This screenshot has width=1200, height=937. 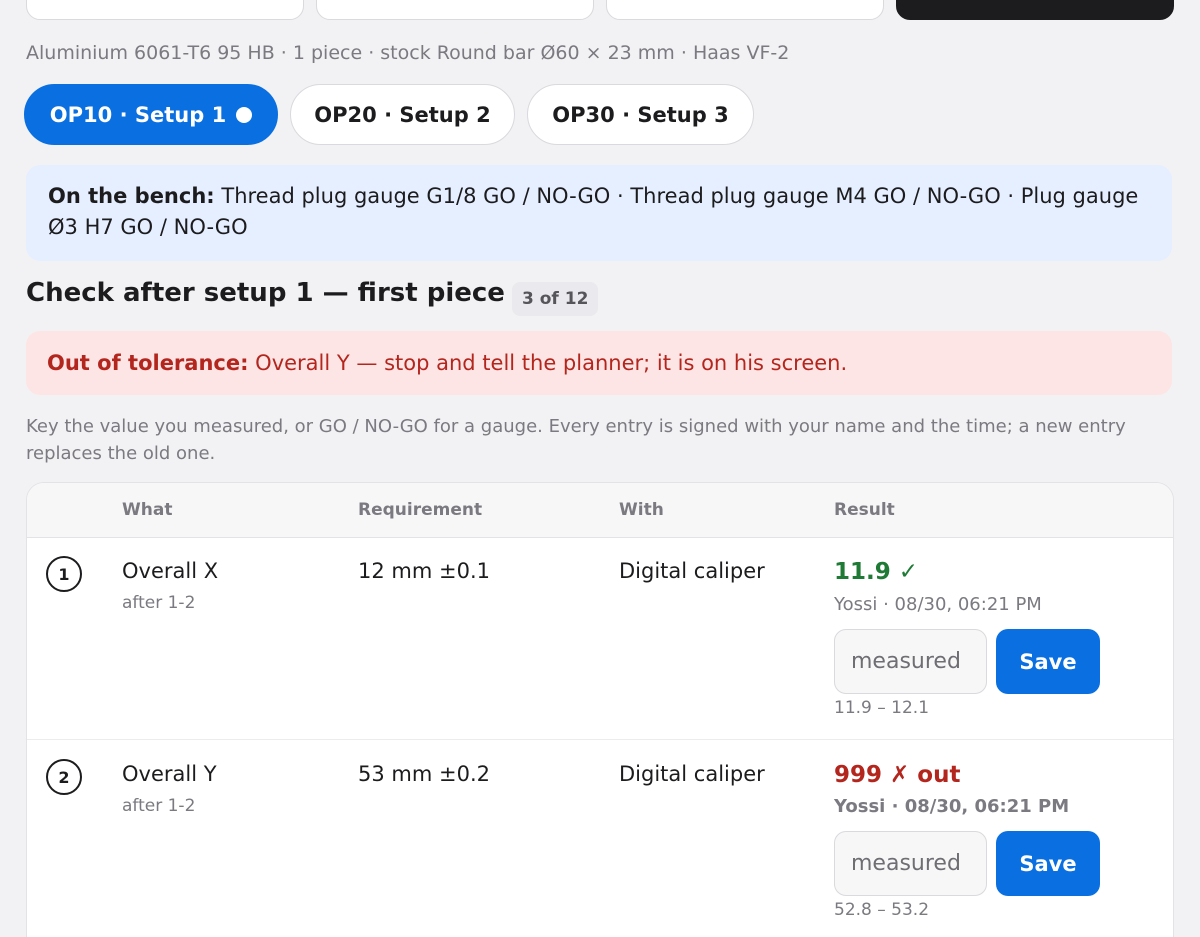 I want to click on row-number-badge: 1, so click(x=64, y=574).